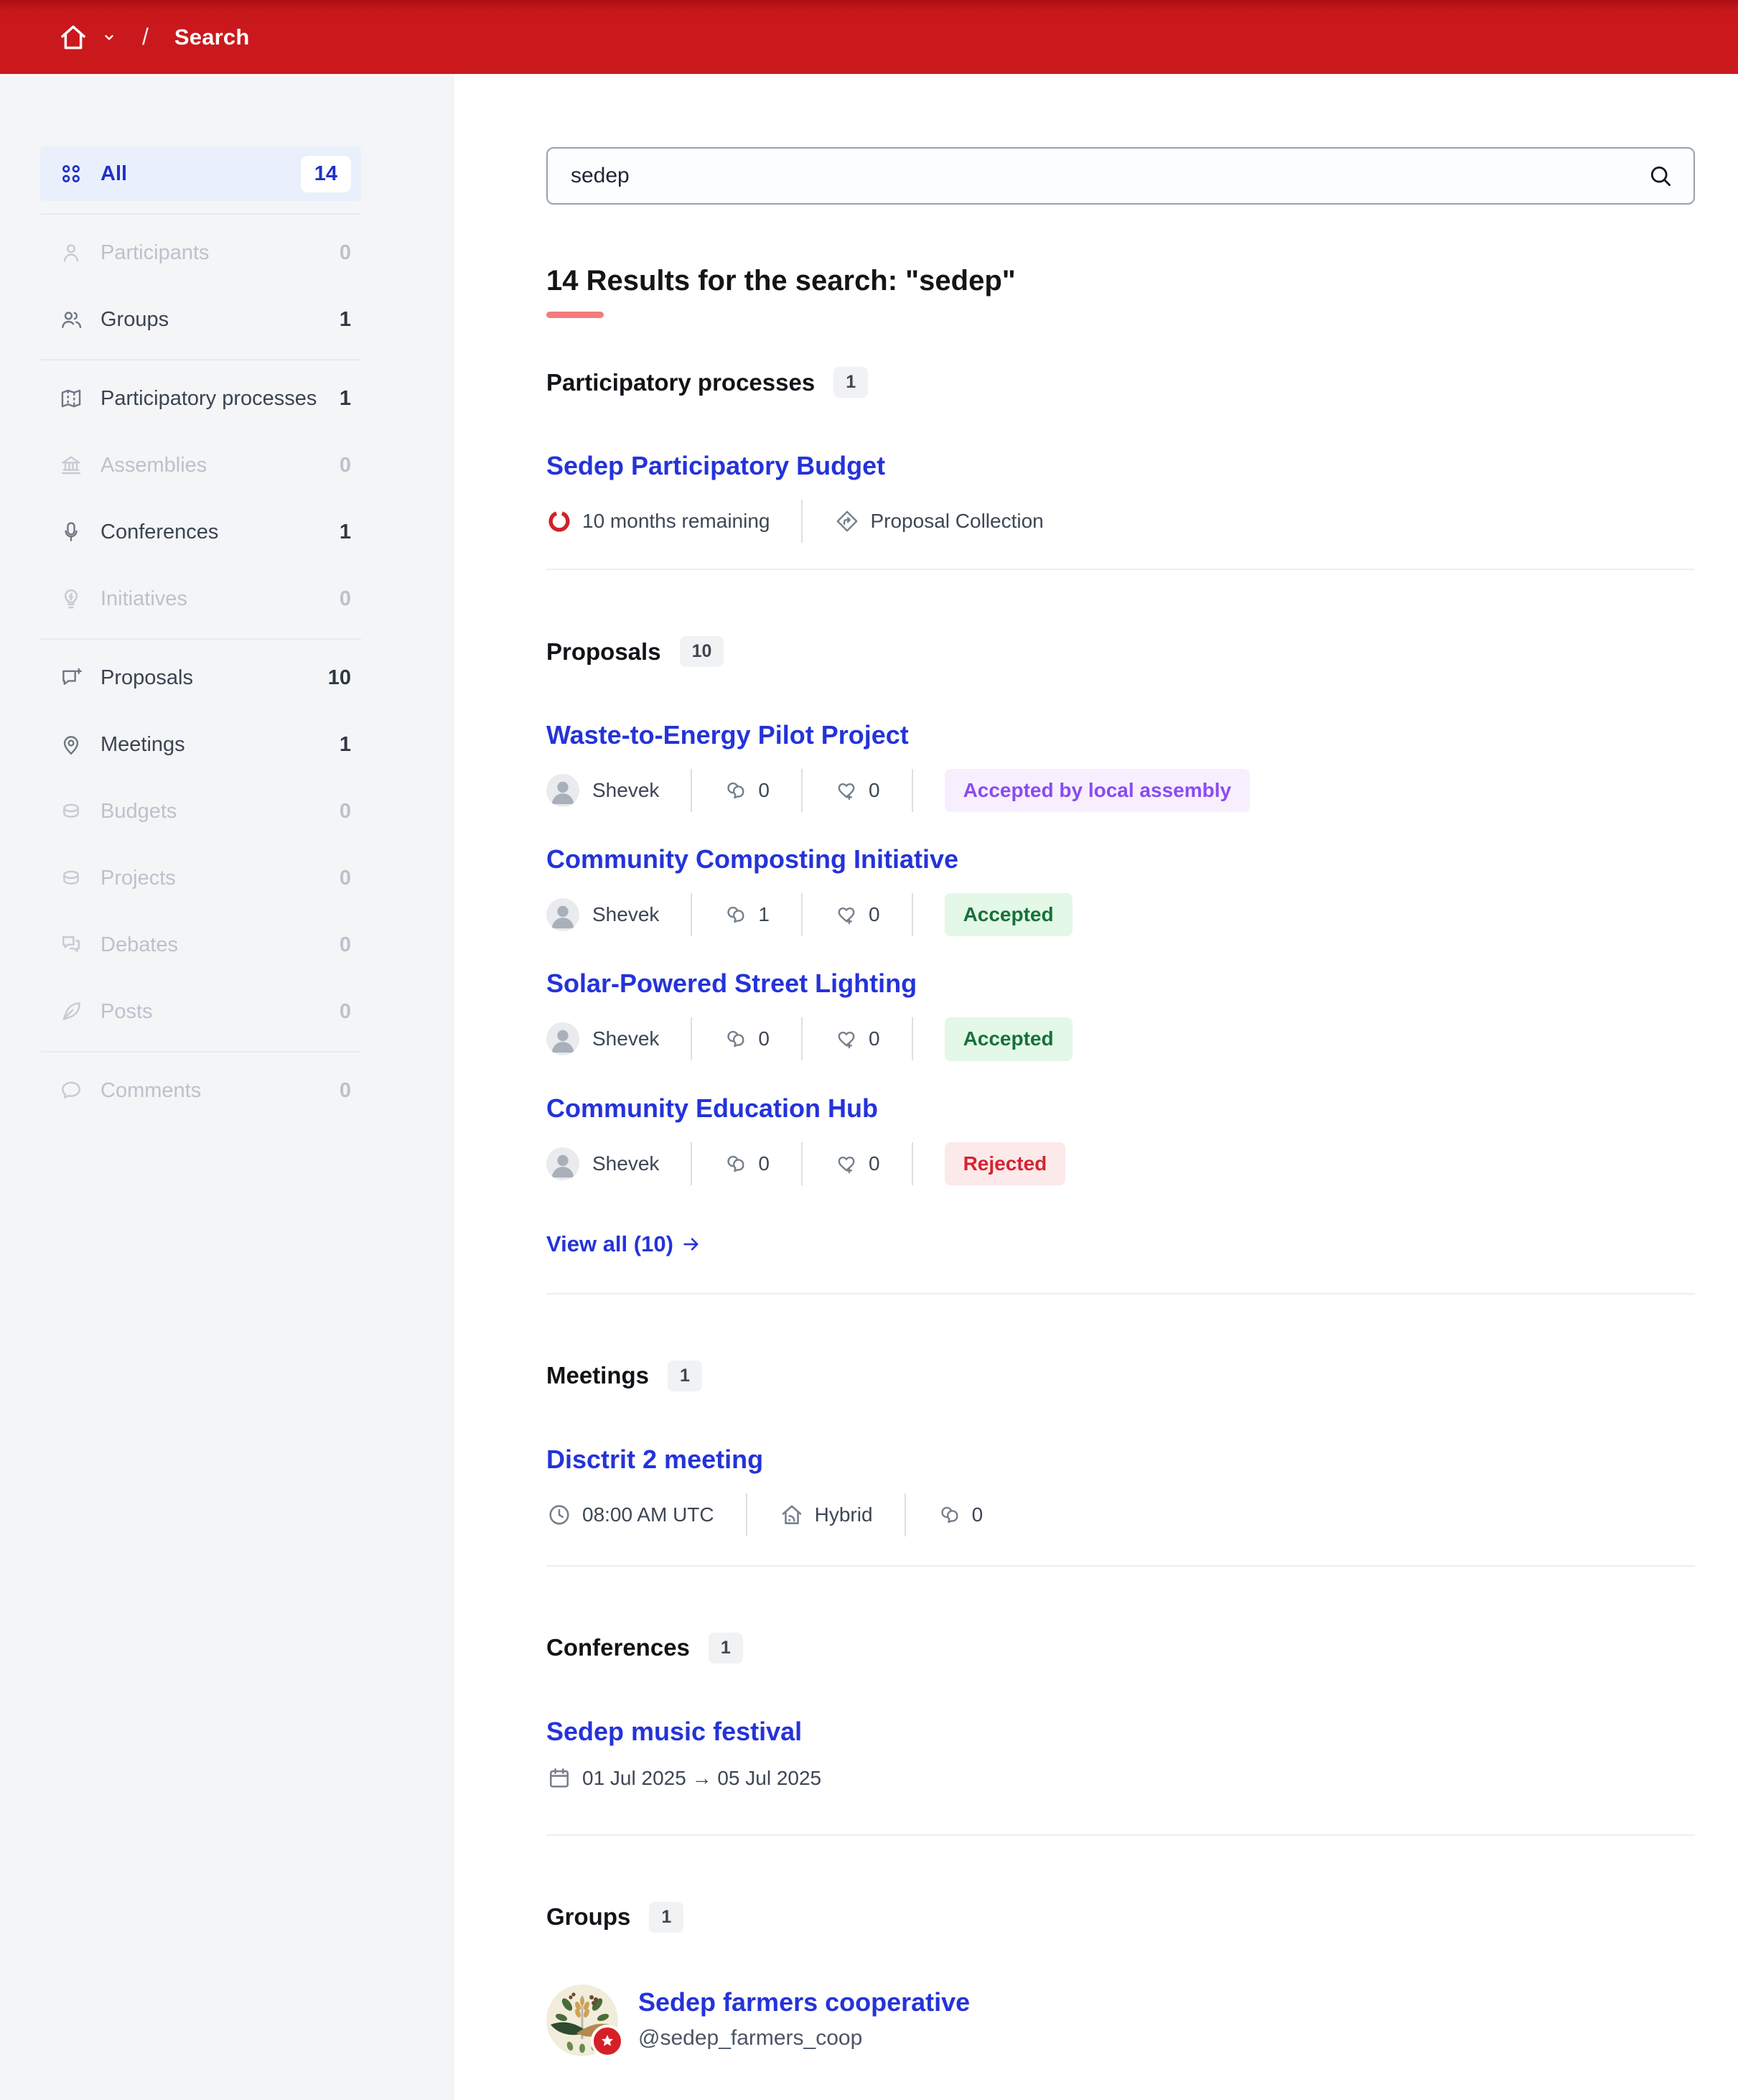  What do you see at coordinates (209, 398) in the screenshot?
I see `sidebar-item-label: Participatory processes` at bounding box center [209, 398].